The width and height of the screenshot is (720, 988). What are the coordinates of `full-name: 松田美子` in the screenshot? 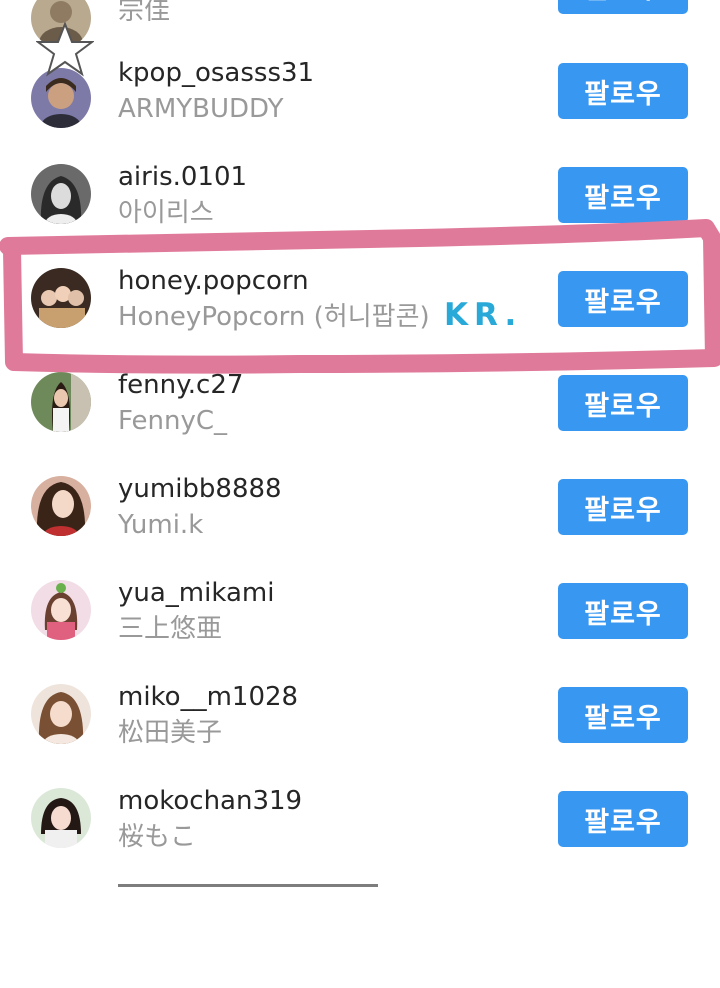 It's located at (170, 733).